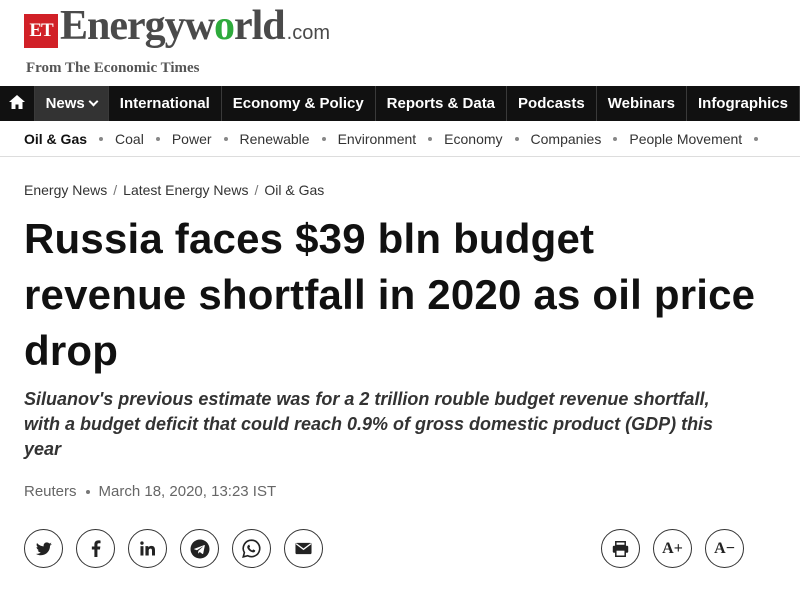 The height and width of the screenshot is (596, 800). I want to click on share-facebook-button, so click(95, 548).